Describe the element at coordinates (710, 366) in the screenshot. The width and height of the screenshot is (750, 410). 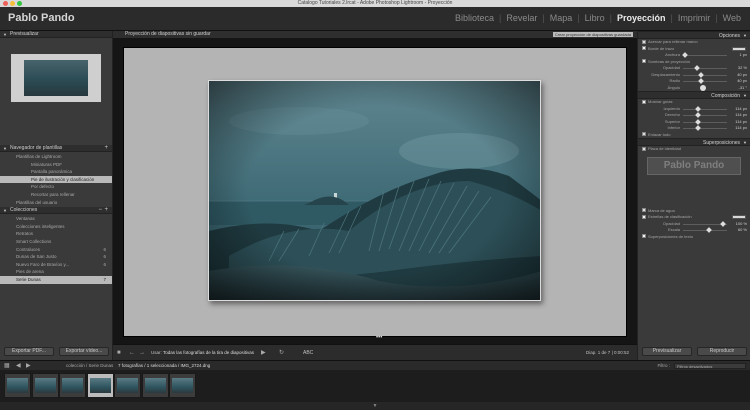
I see `filter-select: Filtros desactivados` at that location.